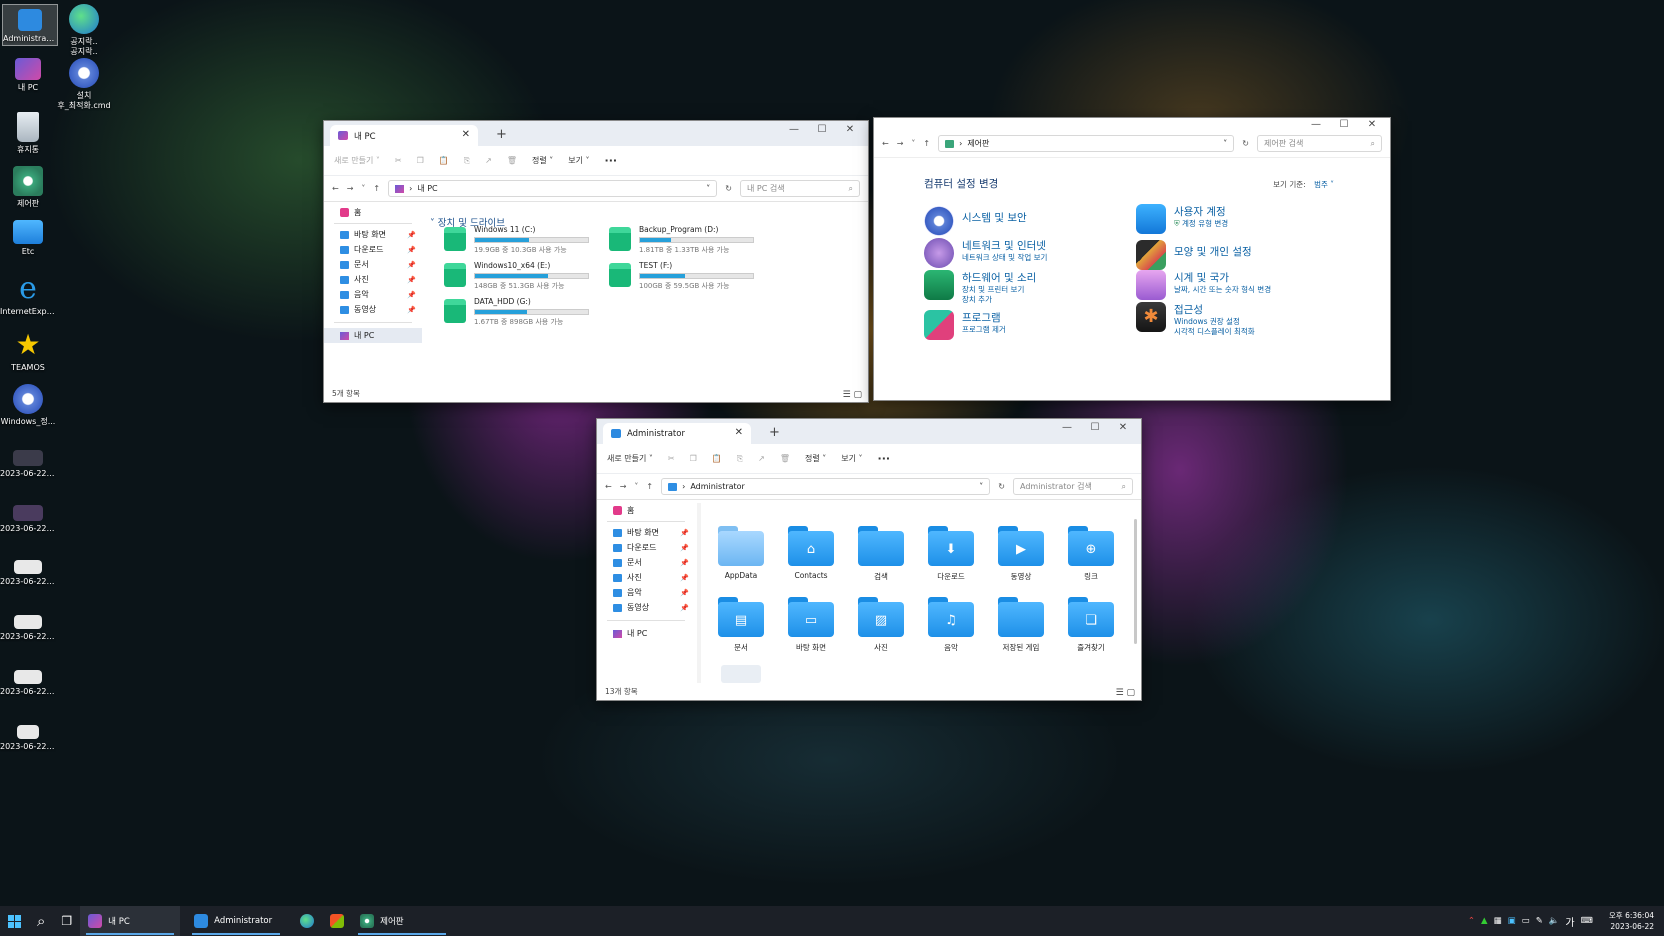  I want to click on clock: 오후 6:36:04 2023-06-22, so click(1631, 921).